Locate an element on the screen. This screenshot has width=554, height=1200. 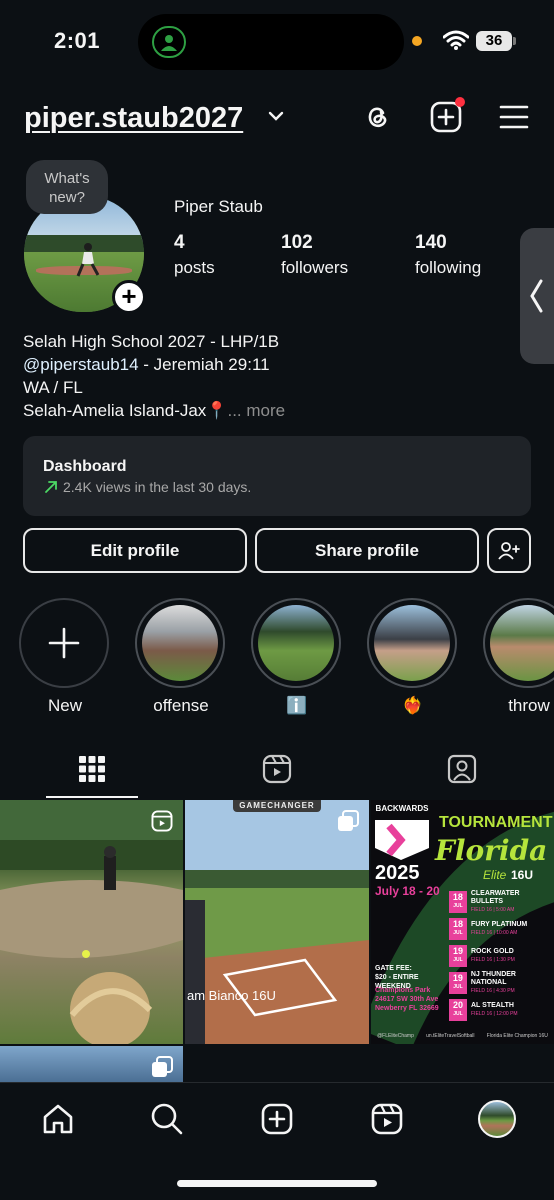
dashboard-views: 2.4K views in the last 30 days. is located at coordinates (157, 487).